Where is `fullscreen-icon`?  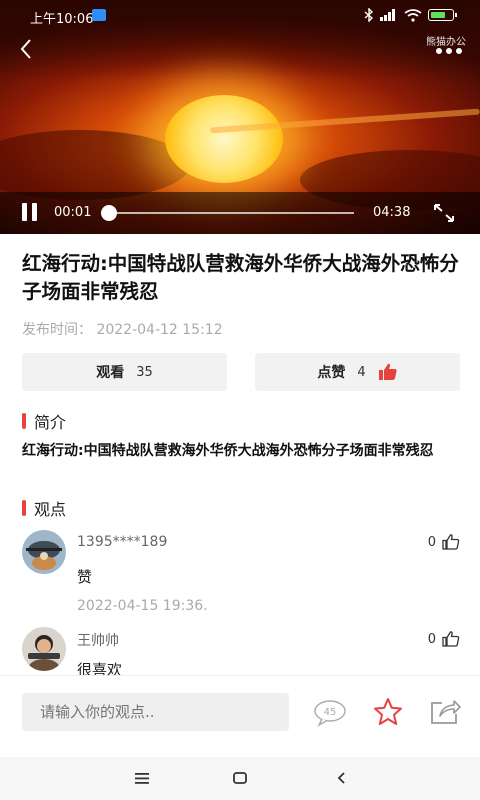 fullscreen-icon is located at coordinates (444, 213).